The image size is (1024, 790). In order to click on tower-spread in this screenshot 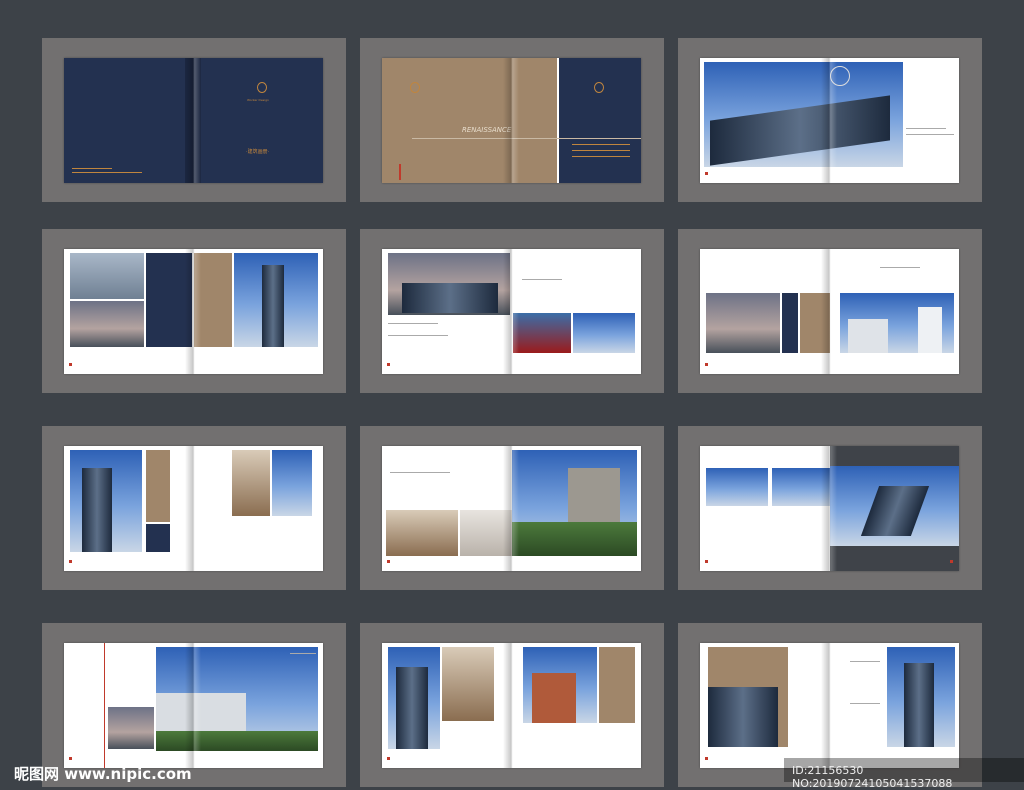, I will do `click(193, 508)`.